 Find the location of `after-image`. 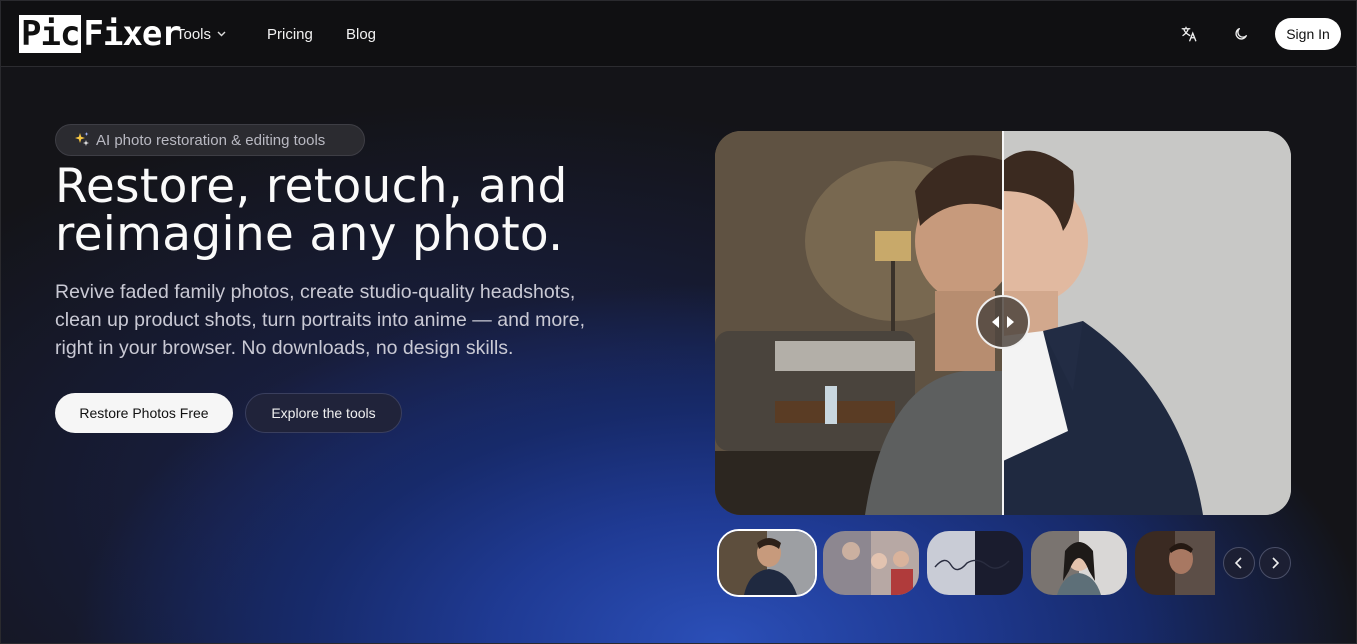

after-image is located at coordinates (1134, 323).